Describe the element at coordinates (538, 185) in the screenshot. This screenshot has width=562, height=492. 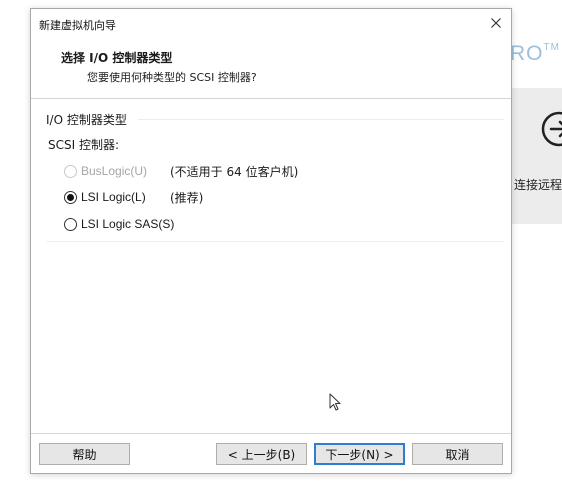
I see `connect-remote-label: 连接远程` at that location.